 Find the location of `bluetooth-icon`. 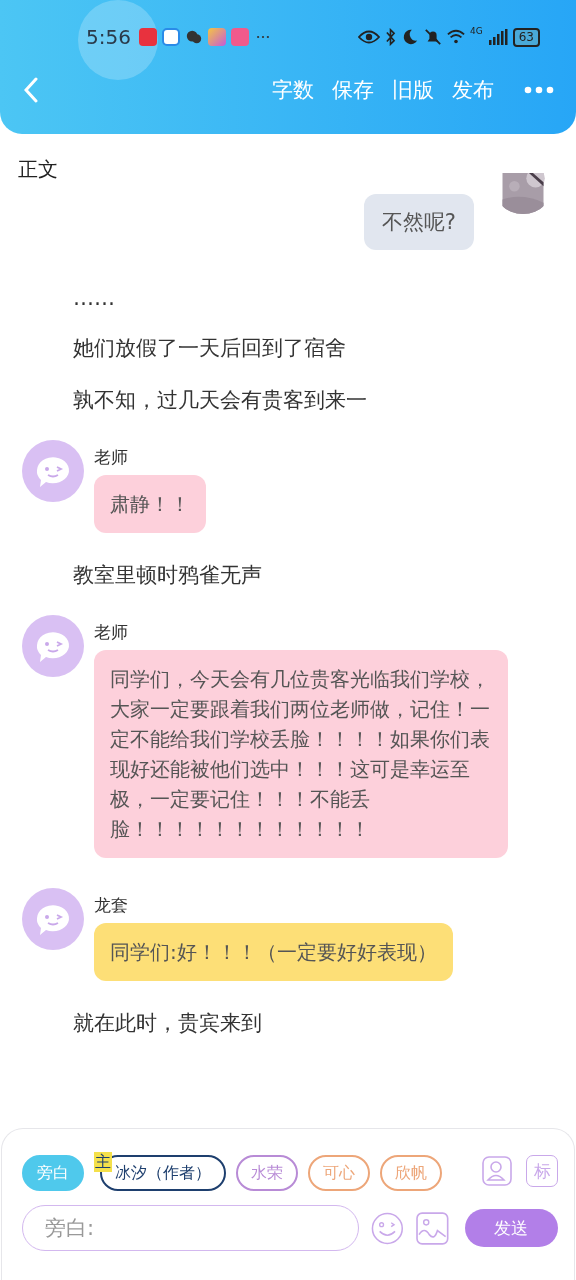

bluetooth-icon is located at coordinates (390, 37).